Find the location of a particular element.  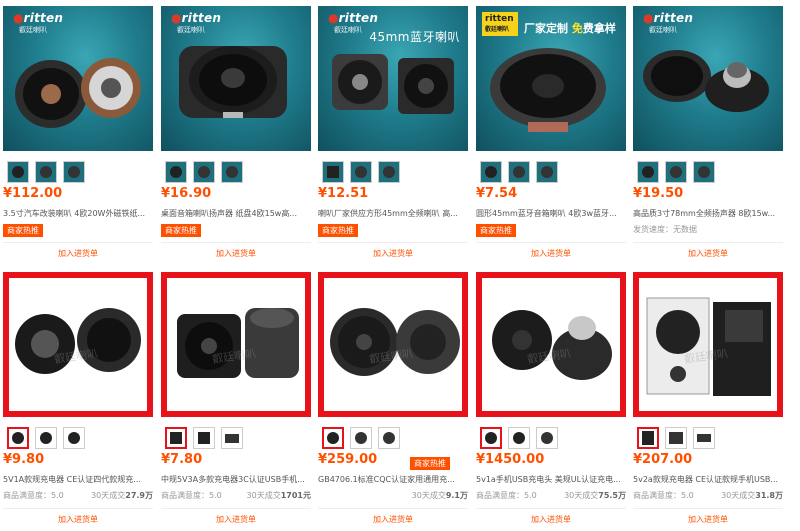

product-image: ritten 叡廷喇叭 厂家定制 免费拿样 is located at coordinates (551, 78).